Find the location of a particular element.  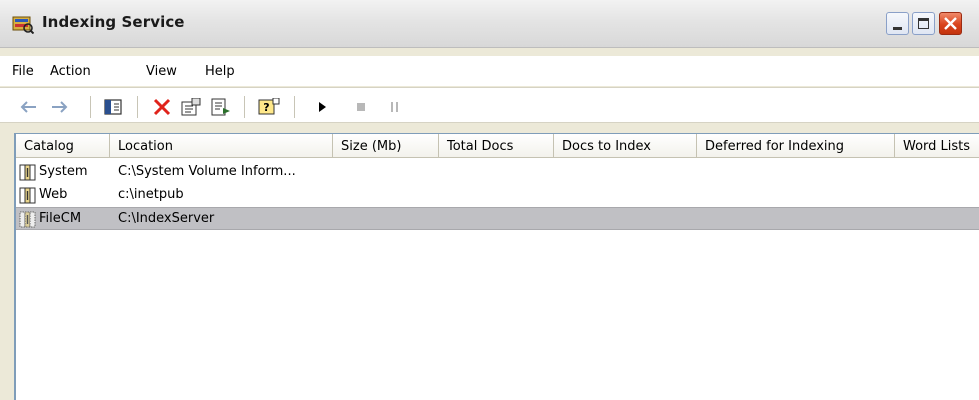

minimize-button is located at coordinates (897, 23).